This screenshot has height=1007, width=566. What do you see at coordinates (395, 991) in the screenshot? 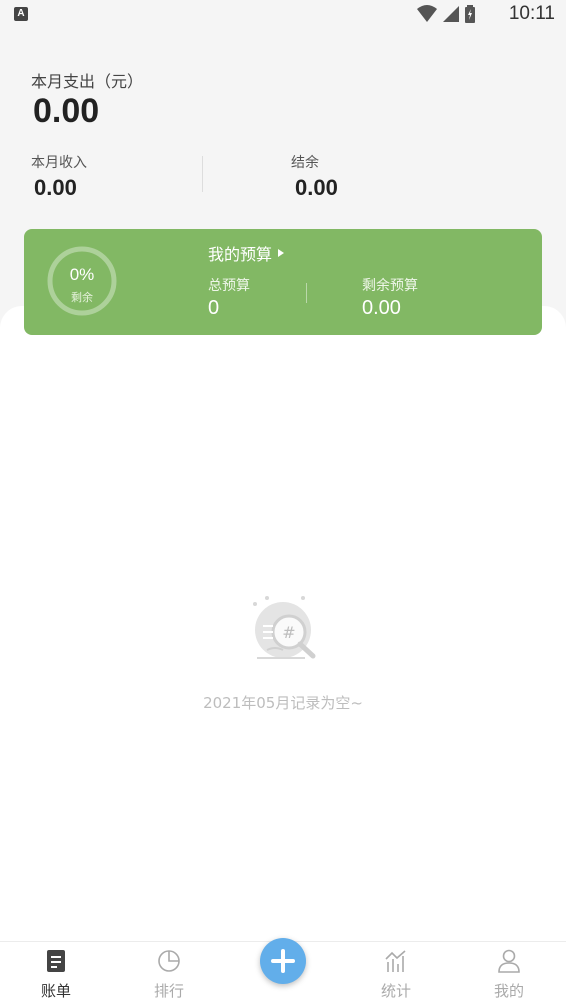
I see `nav-label-stats: 统计` at bounding box center [395, 991].